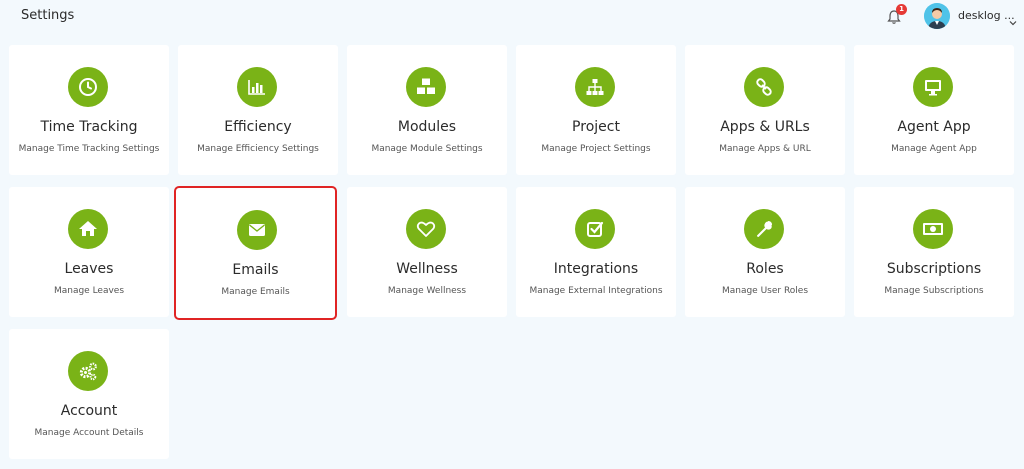 The width and height of the screenshot is (1024, 469). I want to click on settings-card-account: Account Manage Account Details, so click(89, 394).